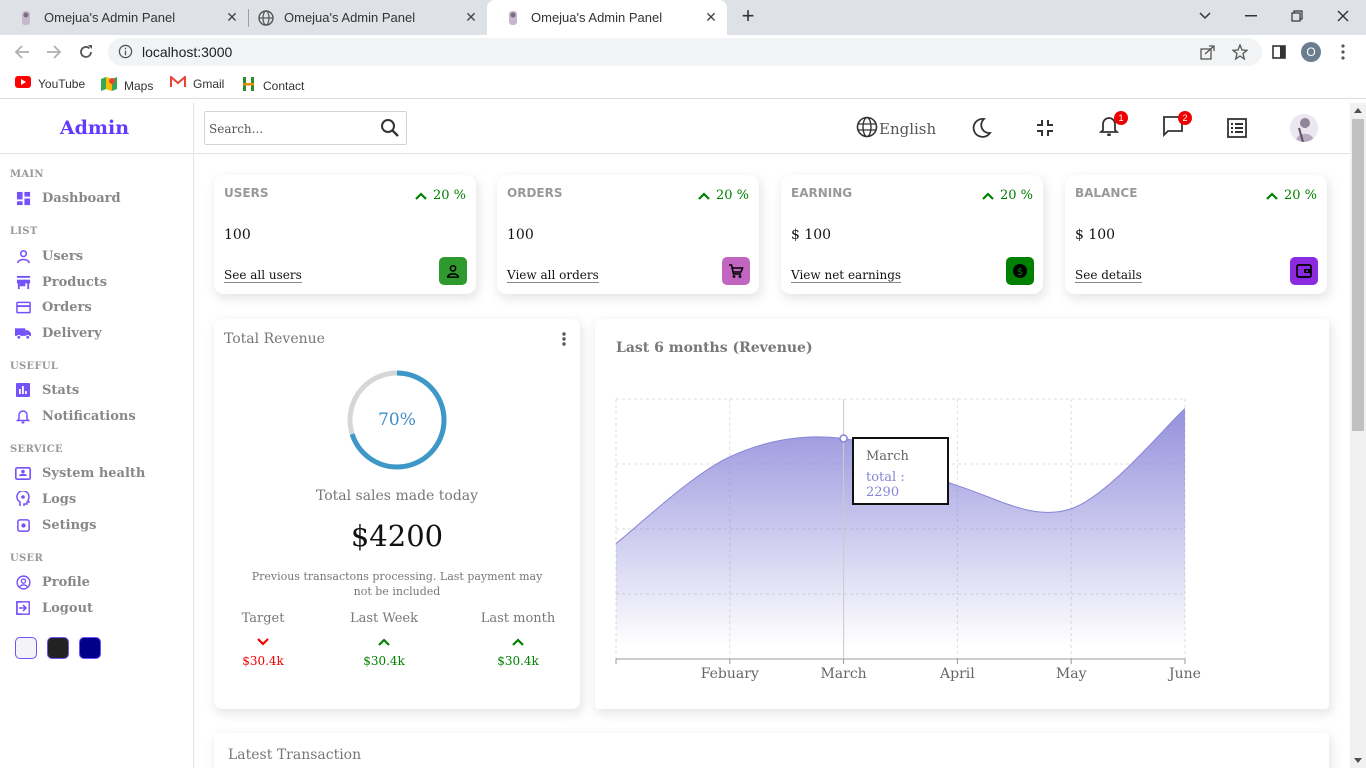 The image size is (1366, 768). I want to click on top-navbar: Search... English 1 2, so click(772, 128).